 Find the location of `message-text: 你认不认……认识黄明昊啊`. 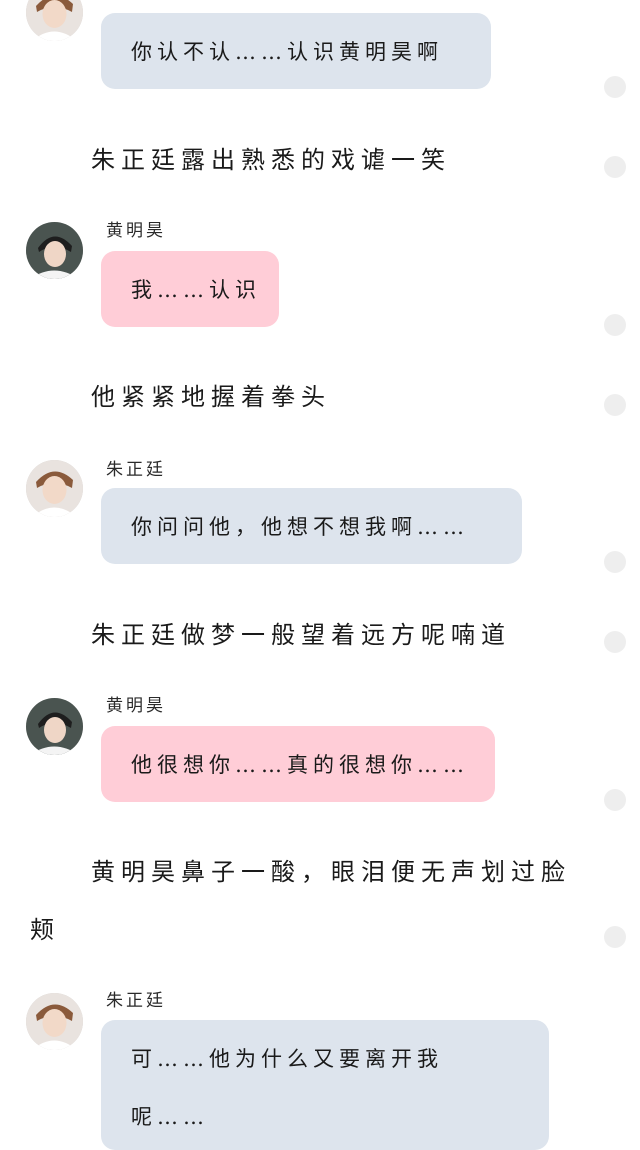

message-text: 你认不认……认识黄明昊啊 is located at coordinates (287, 52).